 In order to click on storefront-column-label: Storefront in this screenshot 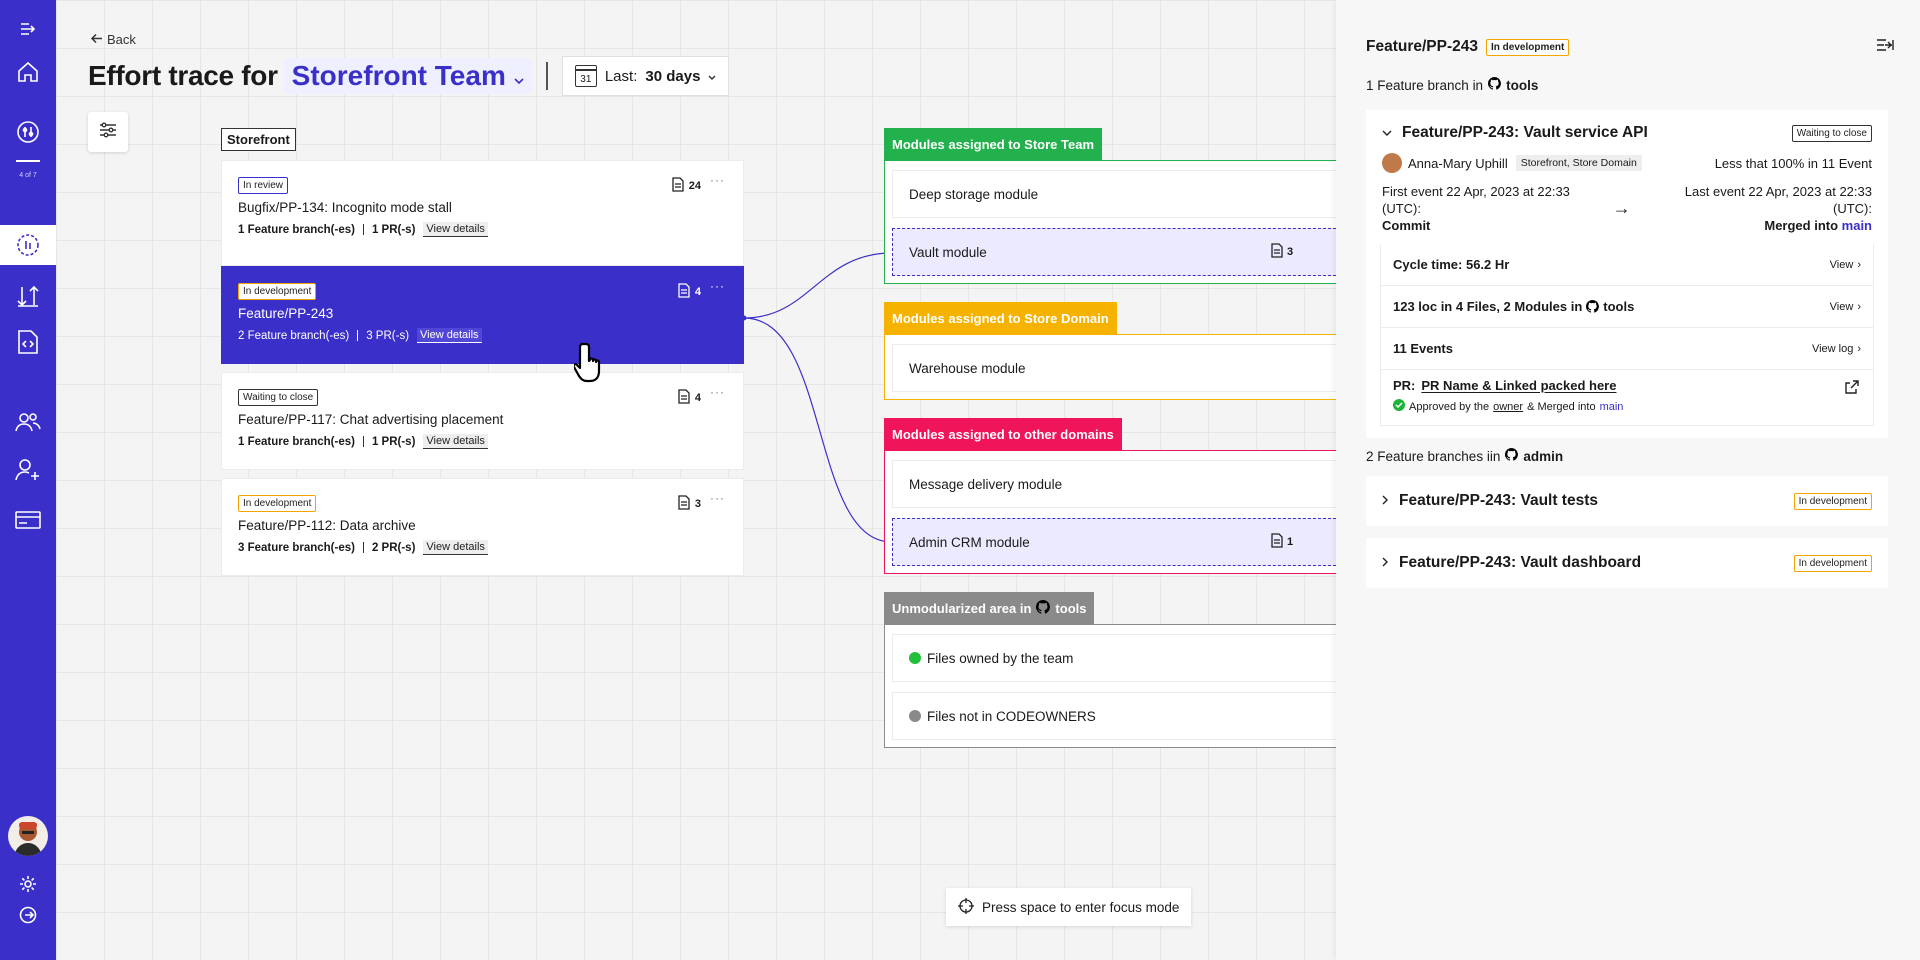, I will do `click(258, 139)`.